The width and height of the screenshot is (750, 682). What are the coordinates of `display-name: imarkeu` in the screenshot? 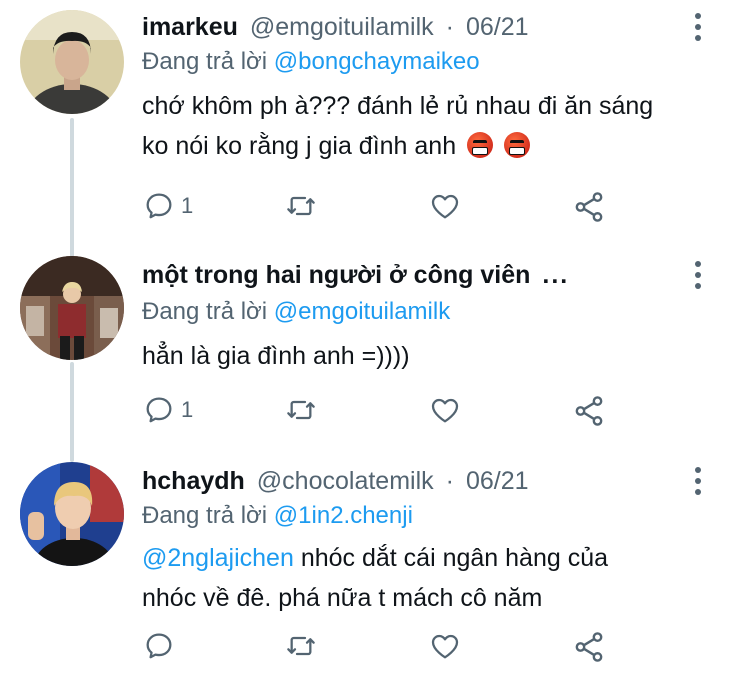 It's located at (190, 27).